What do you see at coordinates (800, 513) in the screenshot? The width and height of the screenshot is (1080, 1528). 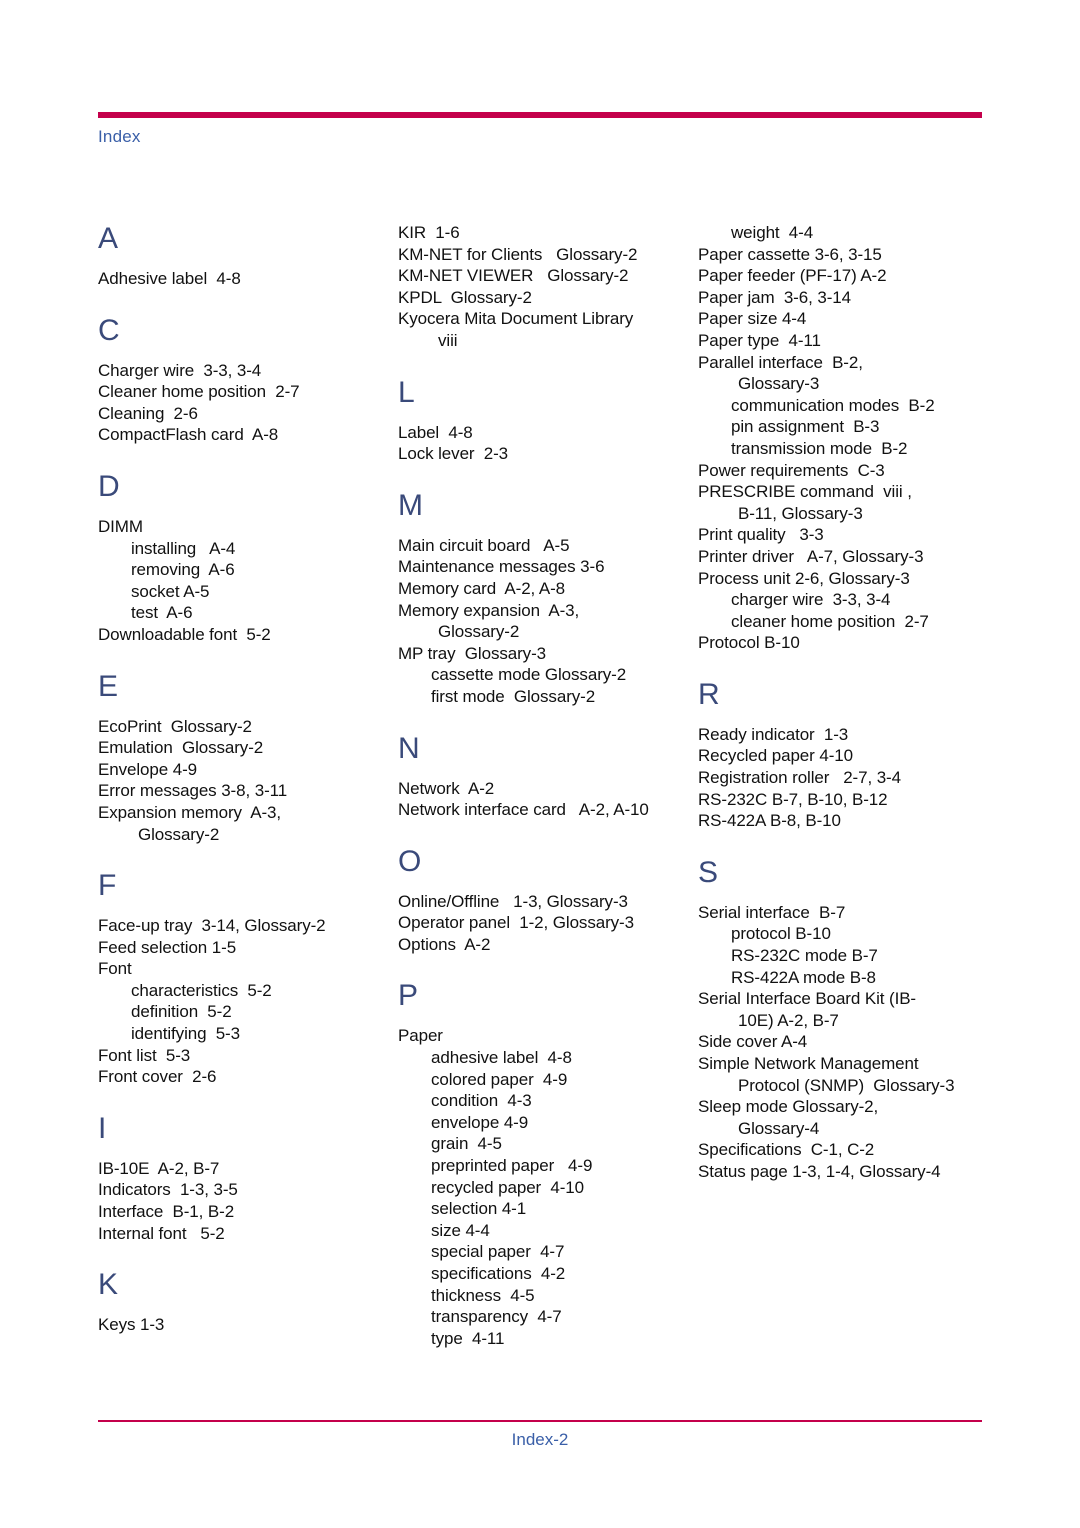 I see `index-entry-continuation: B-11, Glossary-3` at bounding box center [800, 513].